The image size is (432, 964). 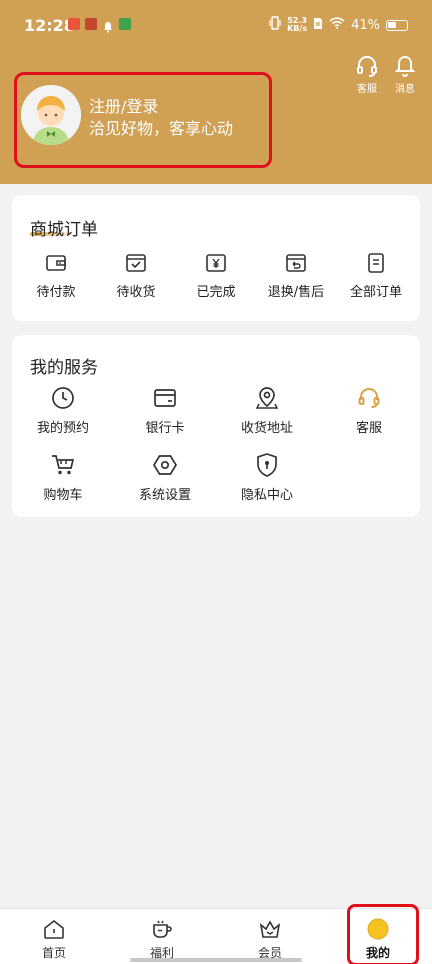 What do you see at coordinates (397, 25) in the screenshot?
I see `battery-icon` at bounding box center [397, 25].